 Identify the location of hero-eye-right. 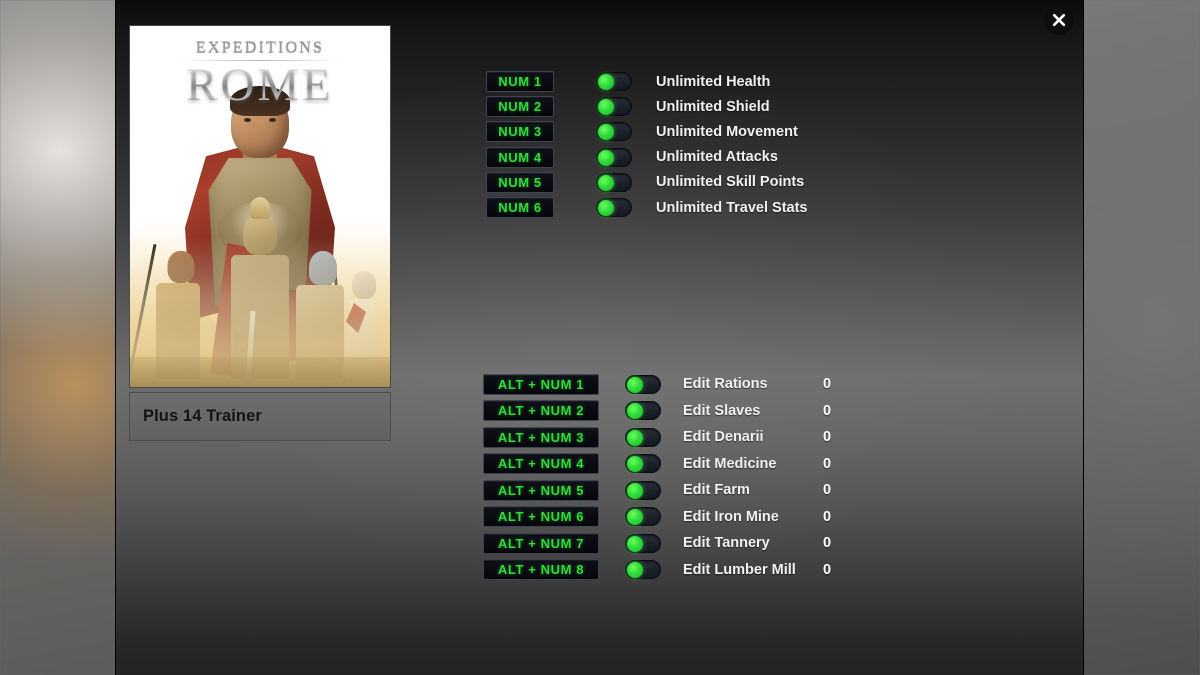
(272, 120).